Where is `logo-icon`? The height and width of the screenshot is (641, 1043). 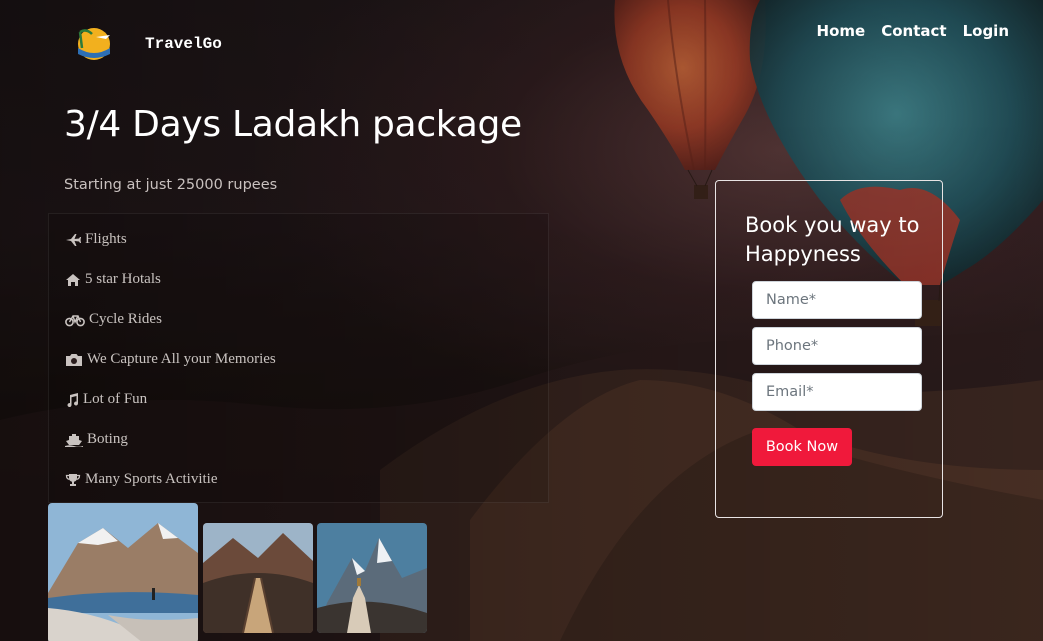 logo-icon is located at coordinates (94, 44).